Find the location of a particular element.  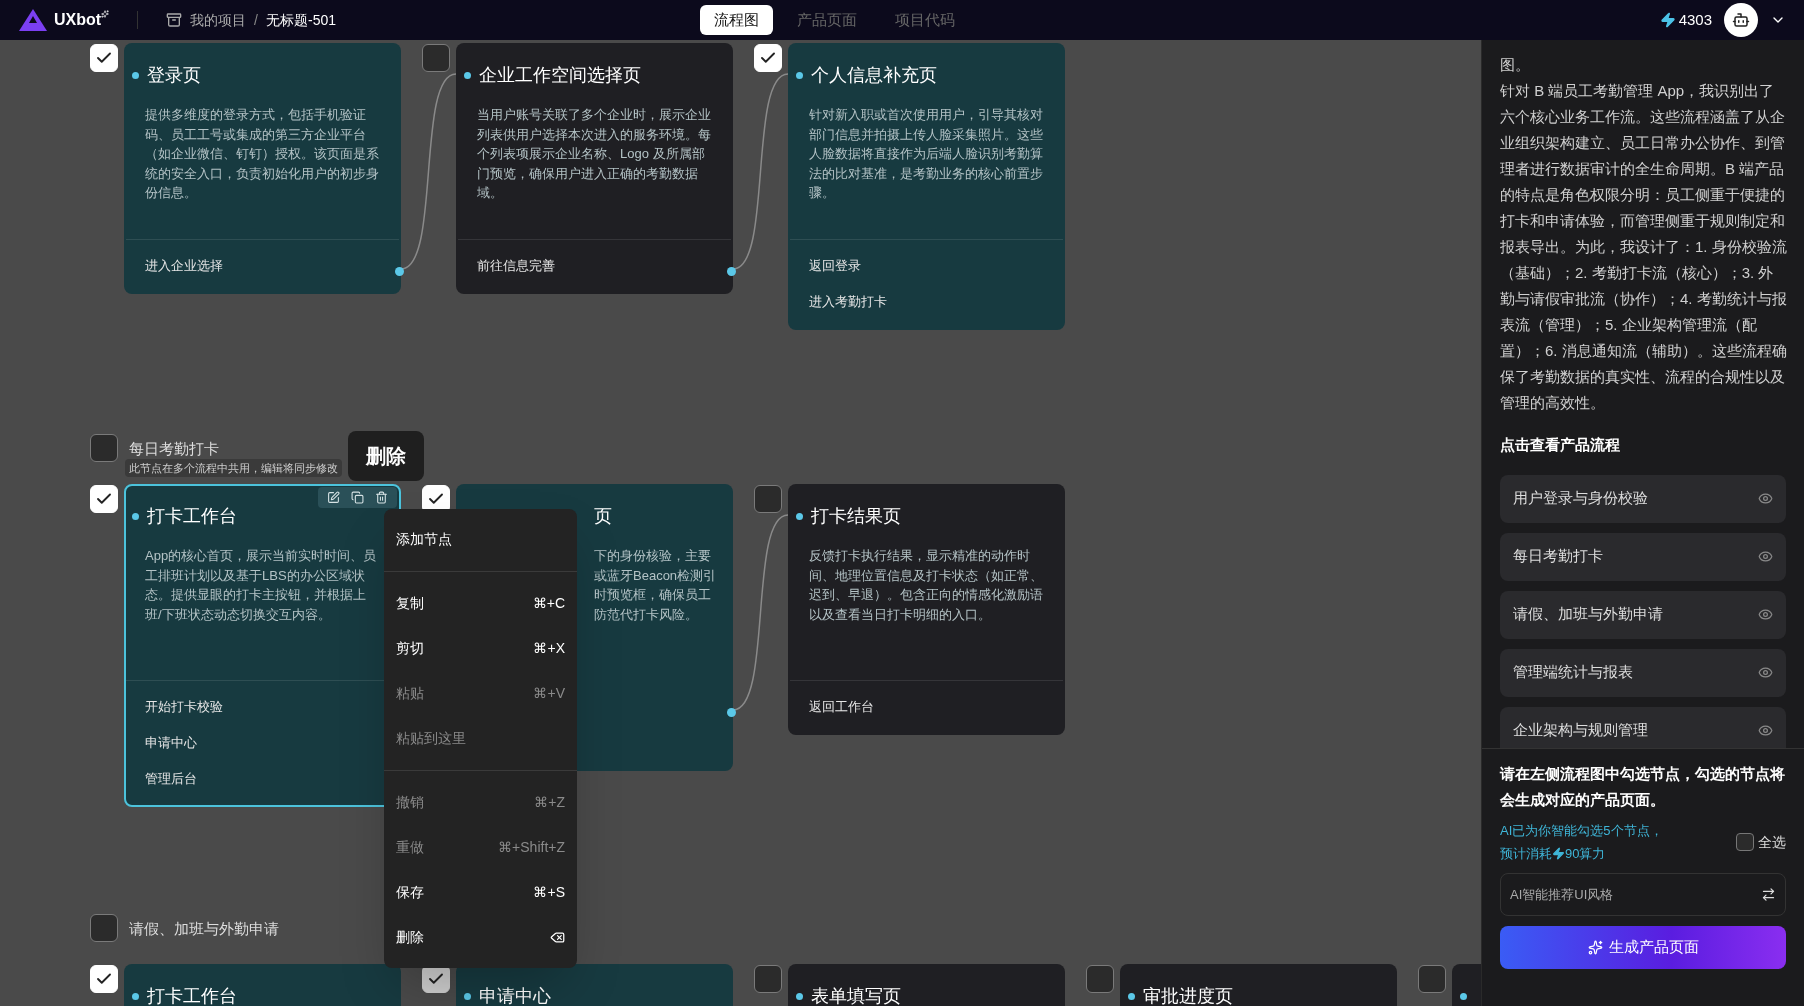

swap-icon is located at coordinates (1768, 894).